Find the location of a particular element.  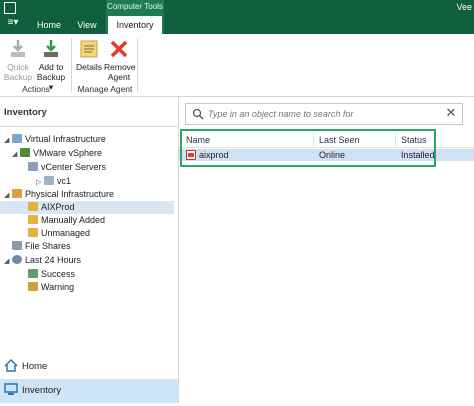

tree-label: Last 24 Hours is located at coordinates (53, 260).